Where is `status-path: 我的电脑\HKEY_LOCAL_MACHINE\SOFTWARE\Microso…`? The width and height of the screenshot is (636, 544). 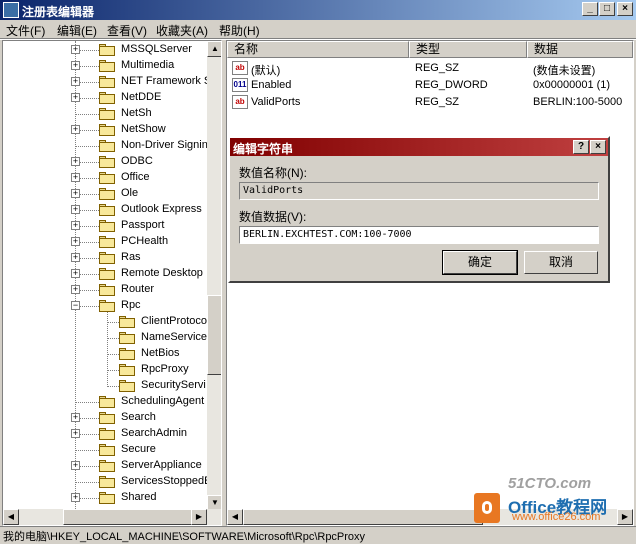 status-path: 我的电脑\HKEY_LOCAL_MACHINE\SOFTWARE\Microso… is located at coordinates (184, 537).